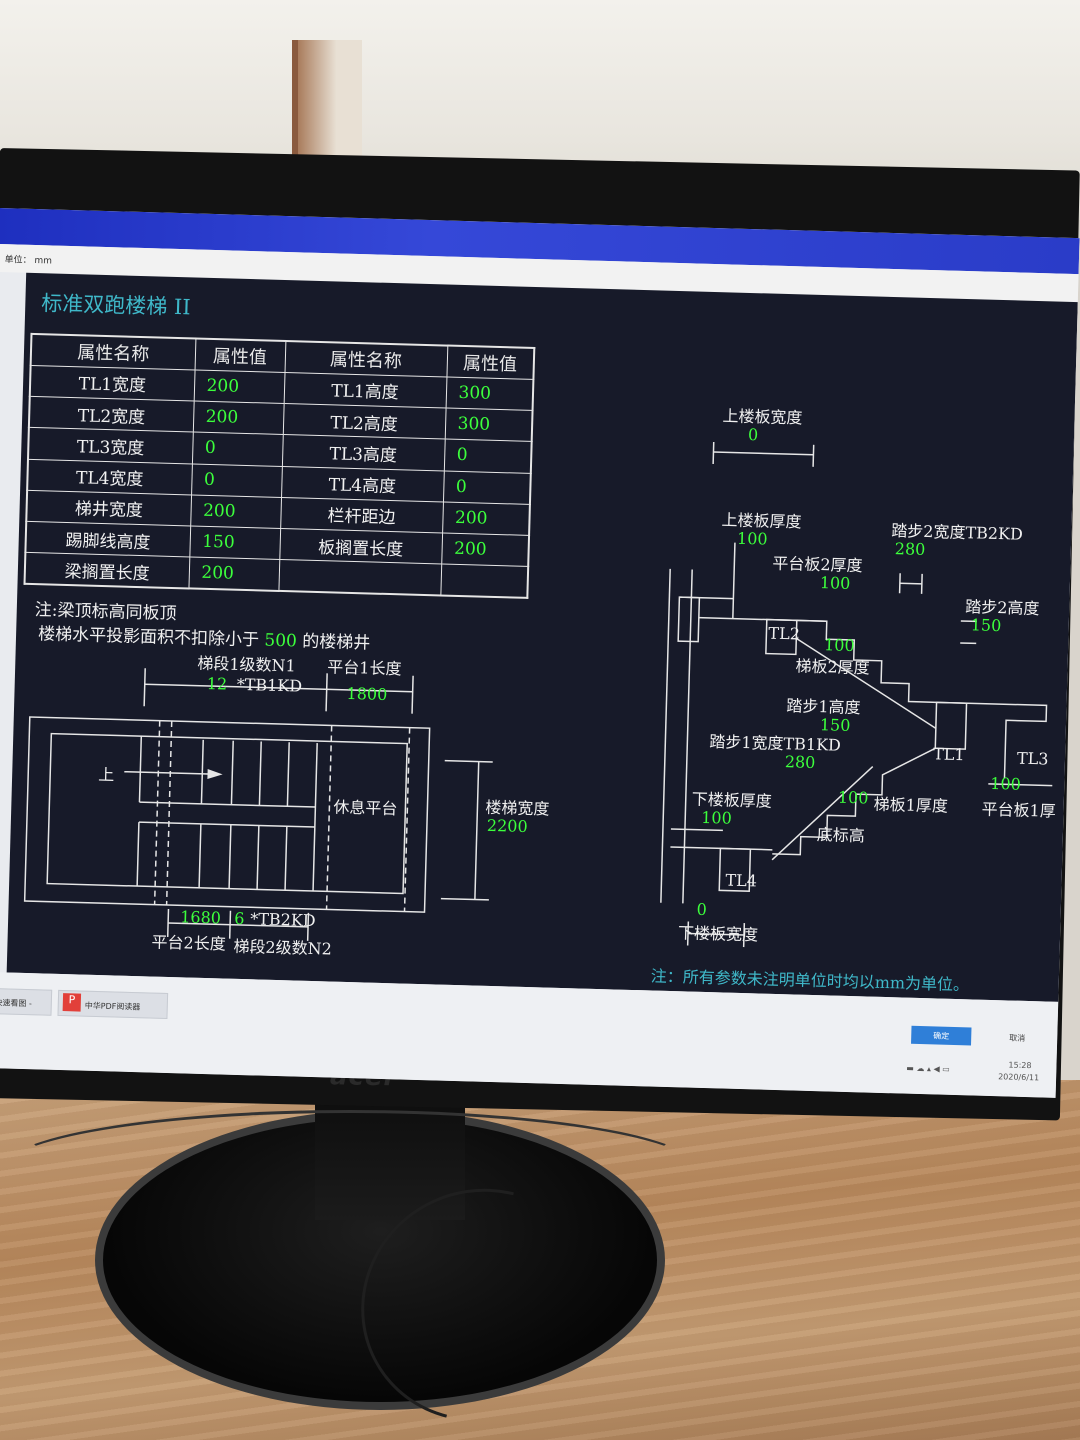 The image size is (1080, 1440). Describe the element at coordinates (72, 1002) in the screenshot. I see `pdf-reader-icon: P` at that location.